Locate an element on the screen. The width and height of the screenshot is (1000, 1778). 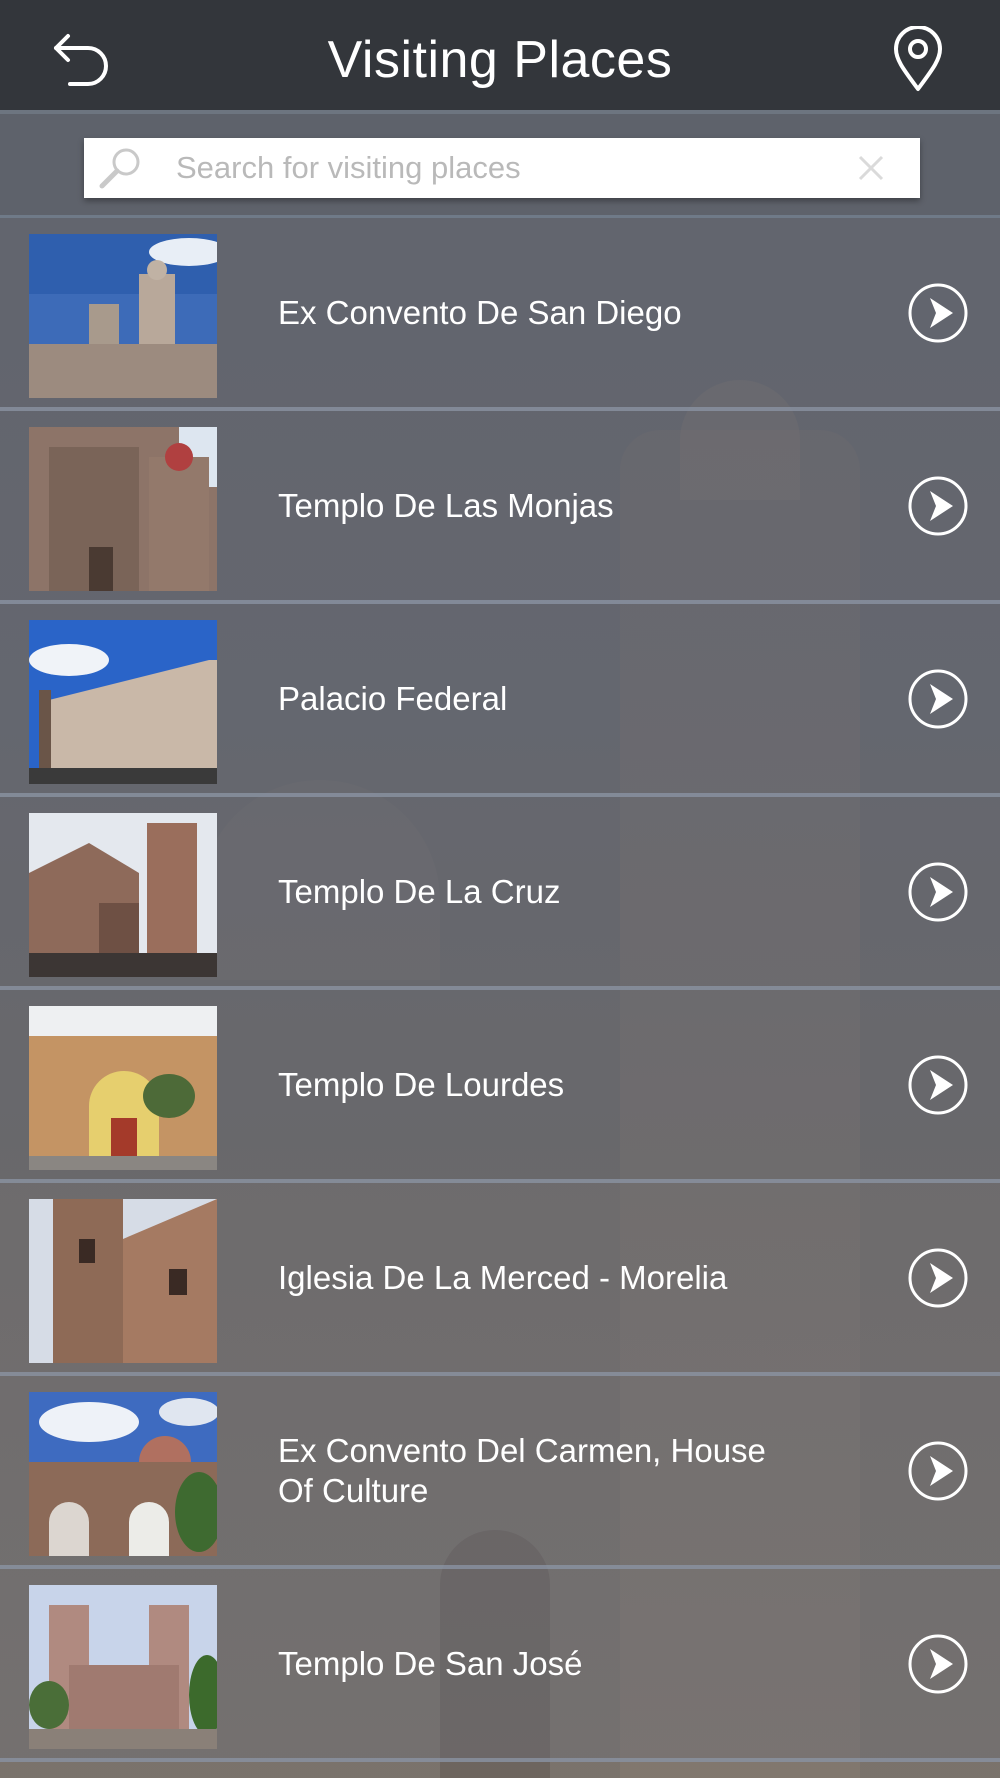
search-bar: Search for visiting places is located at coordinates (500, 166).